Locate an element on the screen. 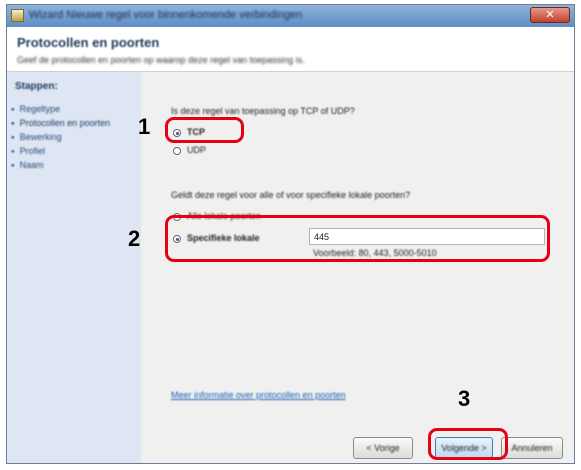 The height and width of the screenshot is (470, 581). udp-label: UDP is located at coordinates (196, 150).